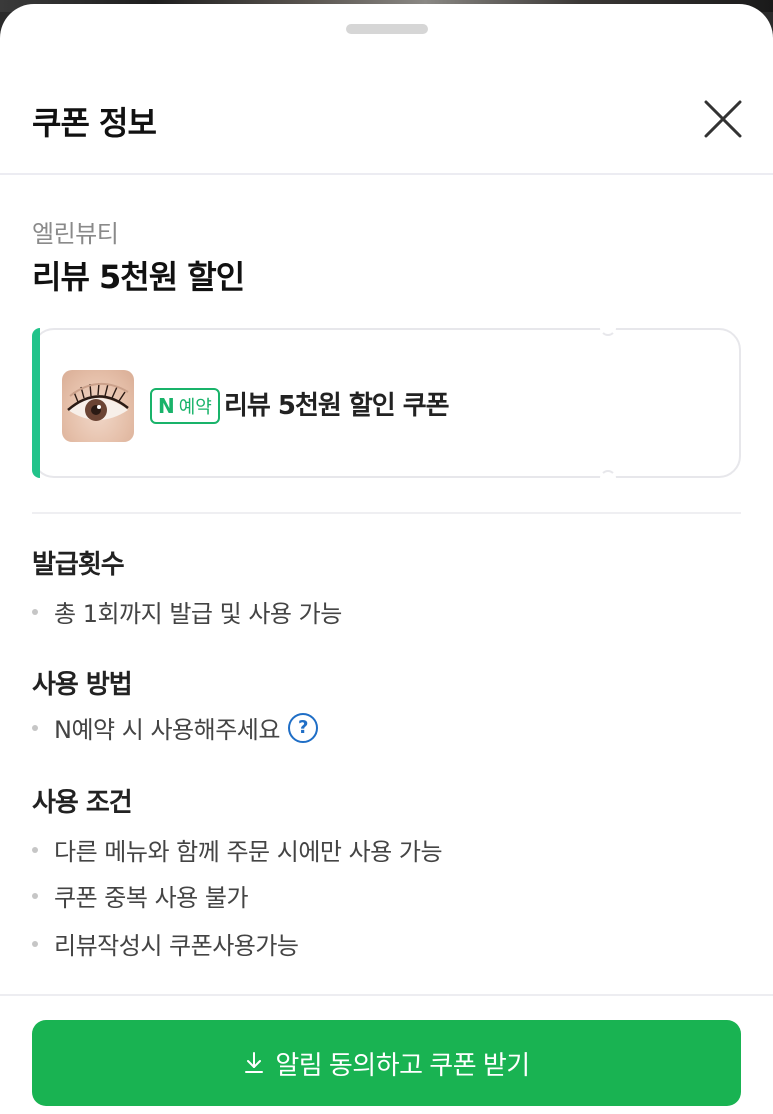 This screenshot has height=1114, width=773. What do you see at coordinates (386, 119) in the screenshot?
I see `sheet-header: 쿠폰 정보` at bounding box center [386, 119].